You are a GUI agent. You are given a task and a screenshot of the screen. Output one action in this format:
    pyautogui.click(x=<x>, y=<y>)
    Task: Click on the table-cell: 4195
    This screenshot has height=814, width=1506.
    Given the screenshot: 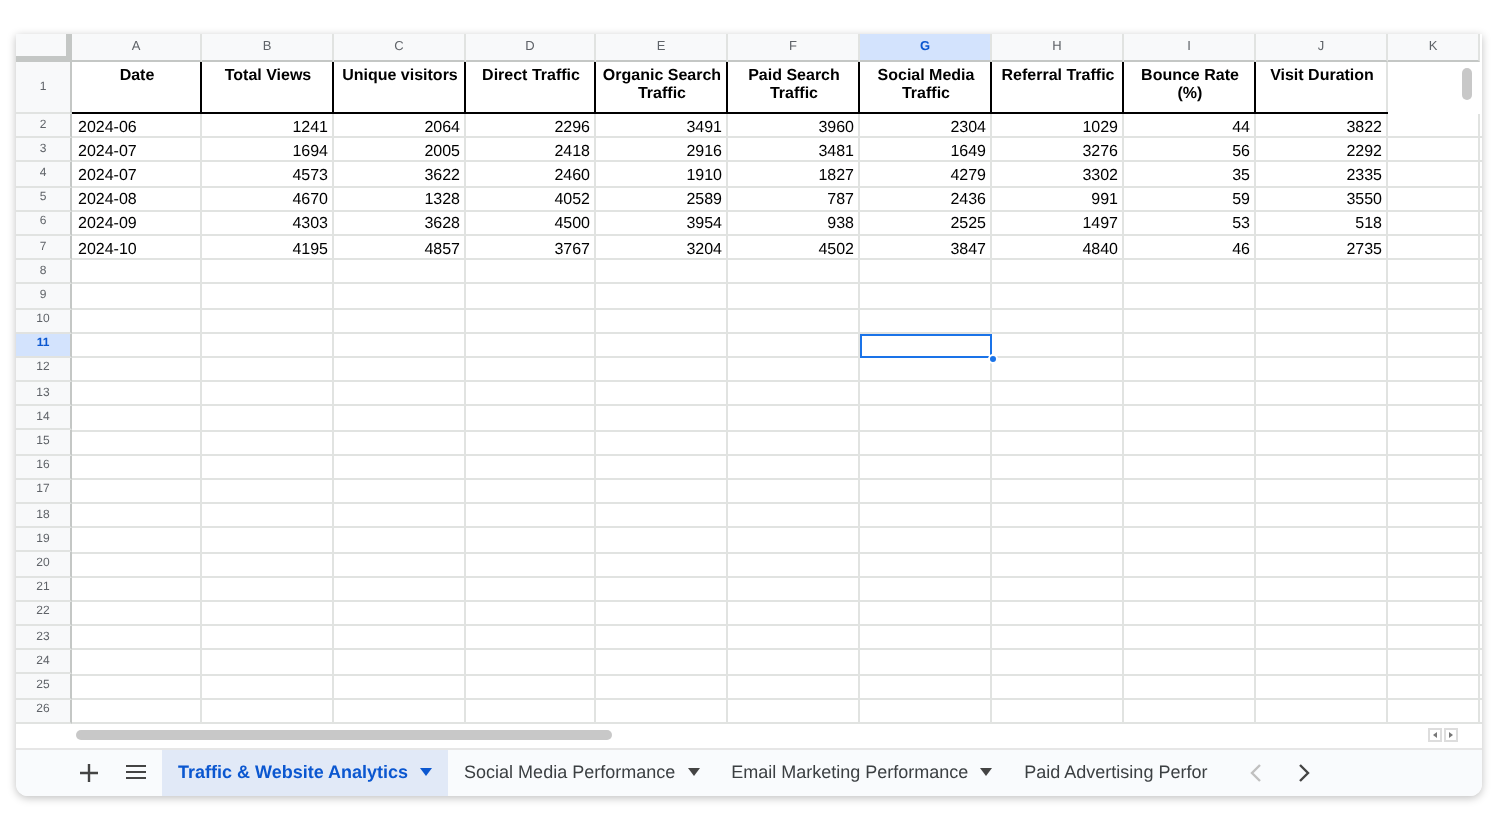 What is the action you would take?
    pyautogui.click(x=310, y=248)
    